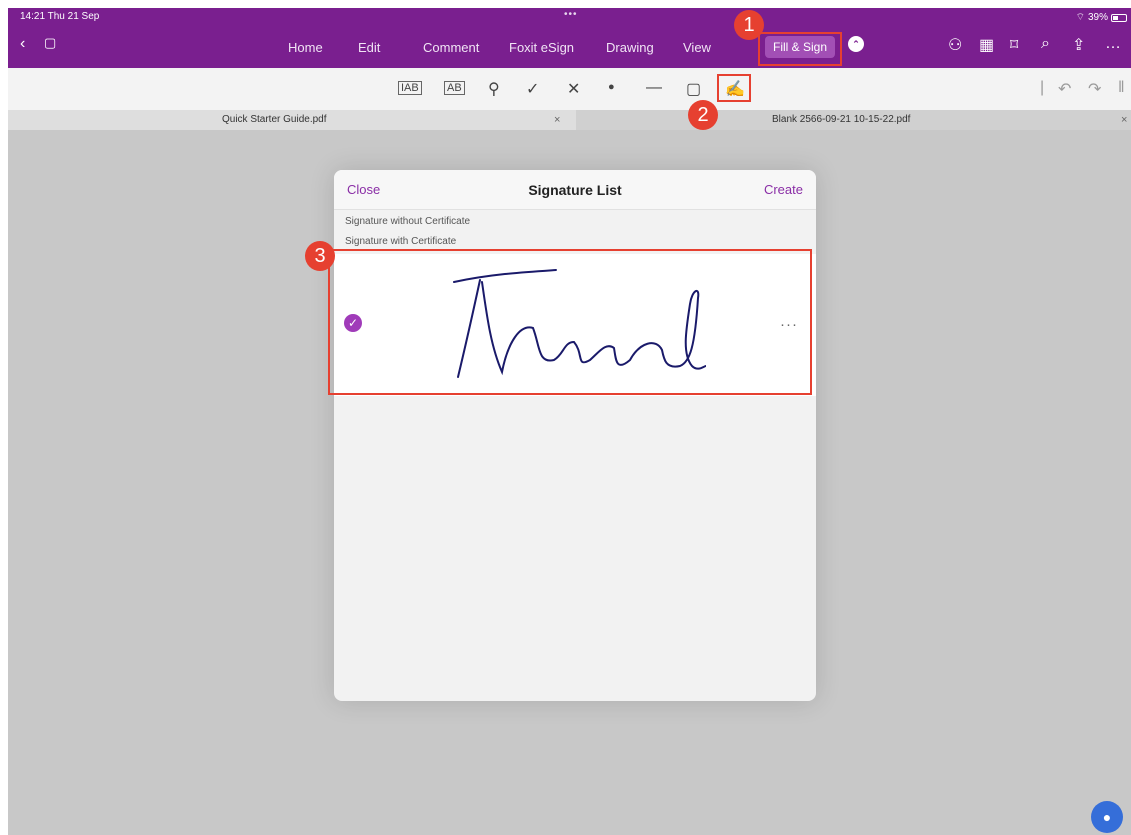 The width and height of the screenshot is (1131, 835). I want to click on dialog-title: Signature List, so click(575, 190).